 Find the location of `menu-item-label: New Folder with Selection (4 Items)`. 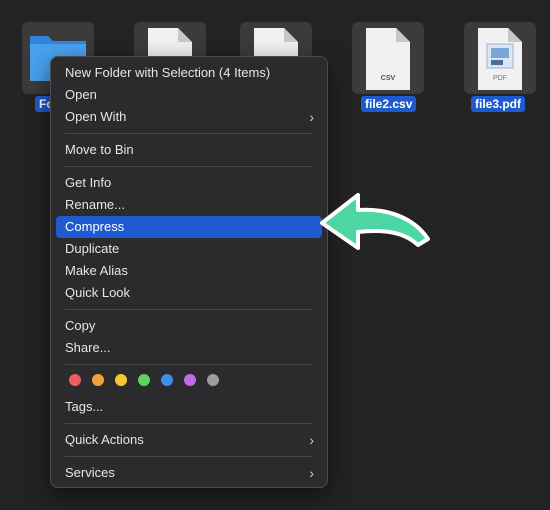

menu-item-label: New Folder with Selection (4 Items) is located at coordinates (168, 72).